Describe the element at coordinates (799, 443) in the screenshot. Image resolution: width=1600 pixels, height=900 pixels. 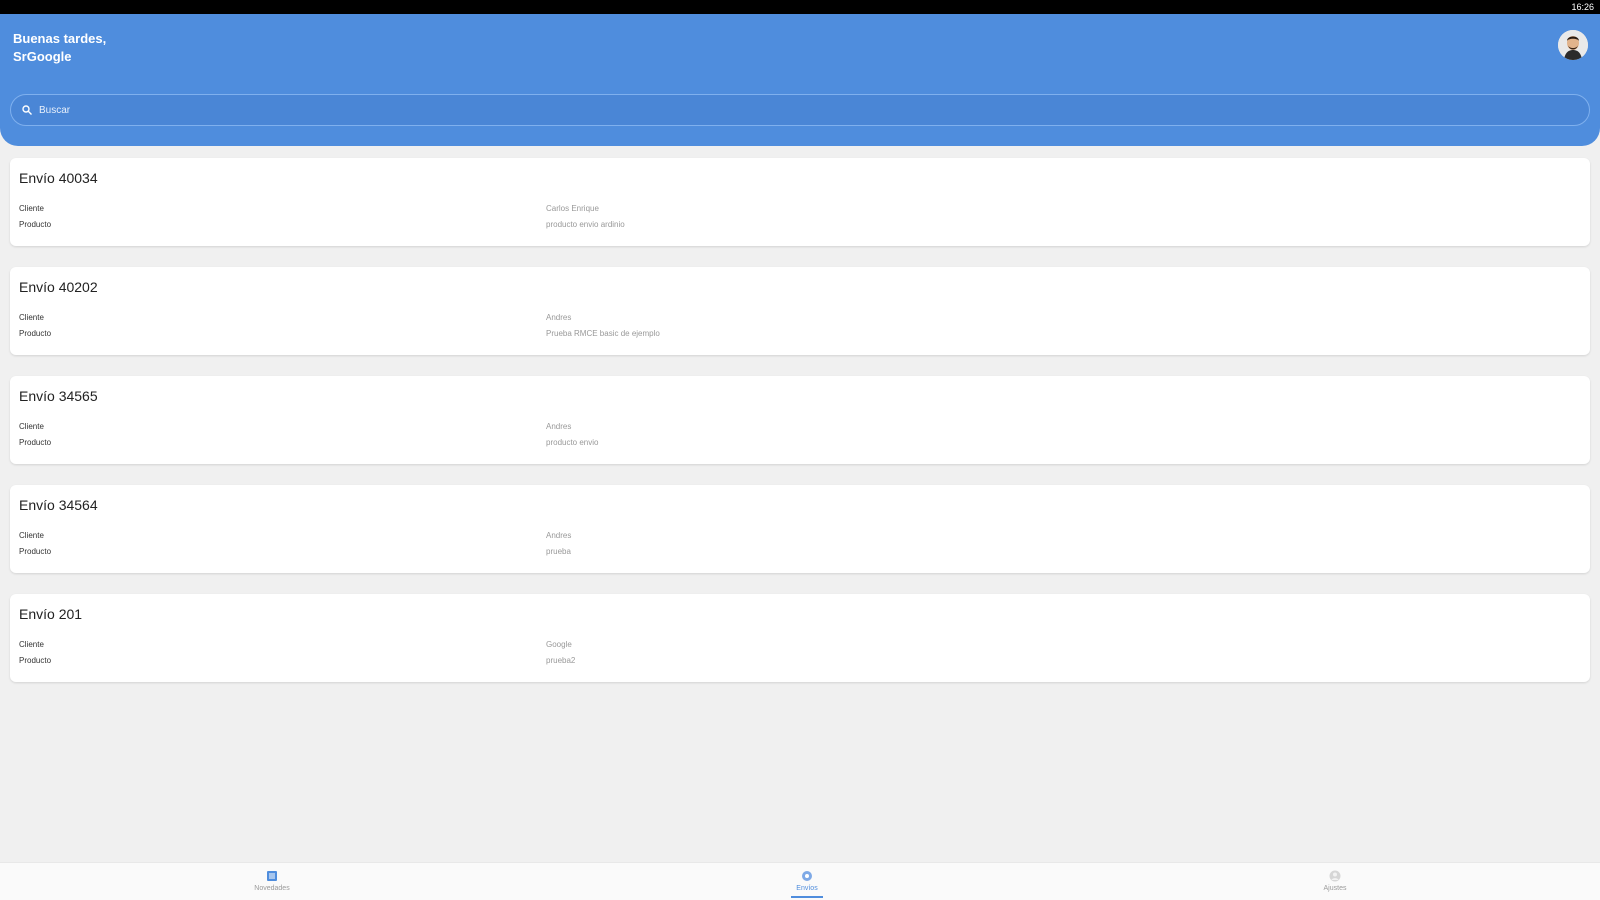
I see `shipment-product-row: Producto producto envio` at that location.